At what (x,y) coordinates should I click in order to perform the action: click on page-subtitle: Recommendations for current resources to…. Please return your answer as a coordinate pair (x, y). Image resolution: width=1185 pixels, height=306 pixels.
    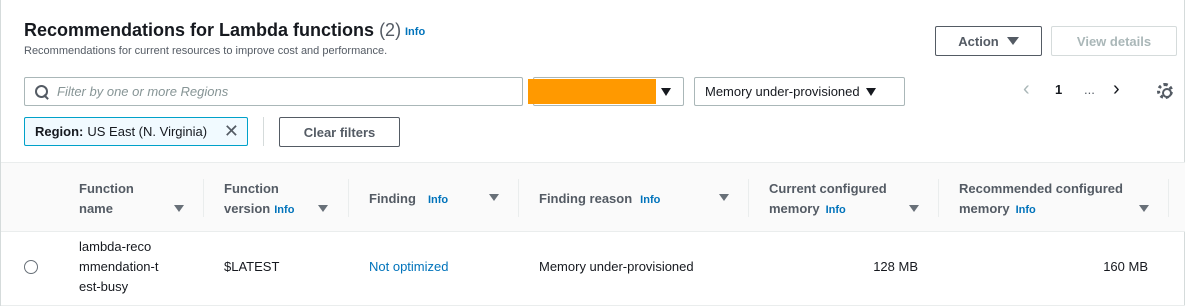
    Looking at the image, I should click on (206, 51).